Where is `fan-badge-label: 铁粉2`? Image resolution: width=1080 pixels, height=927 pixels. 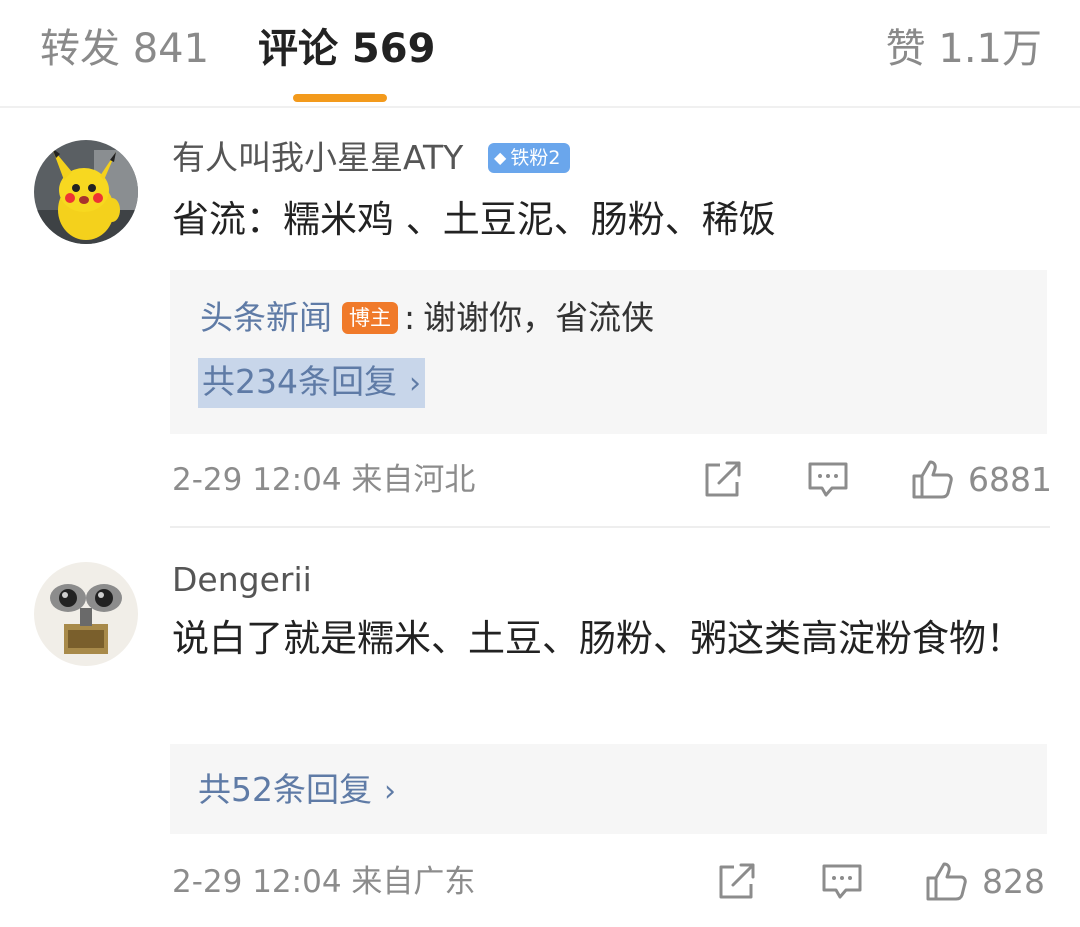 fan-badge-label: 铁粉2 is located at coordinates (535, 158).